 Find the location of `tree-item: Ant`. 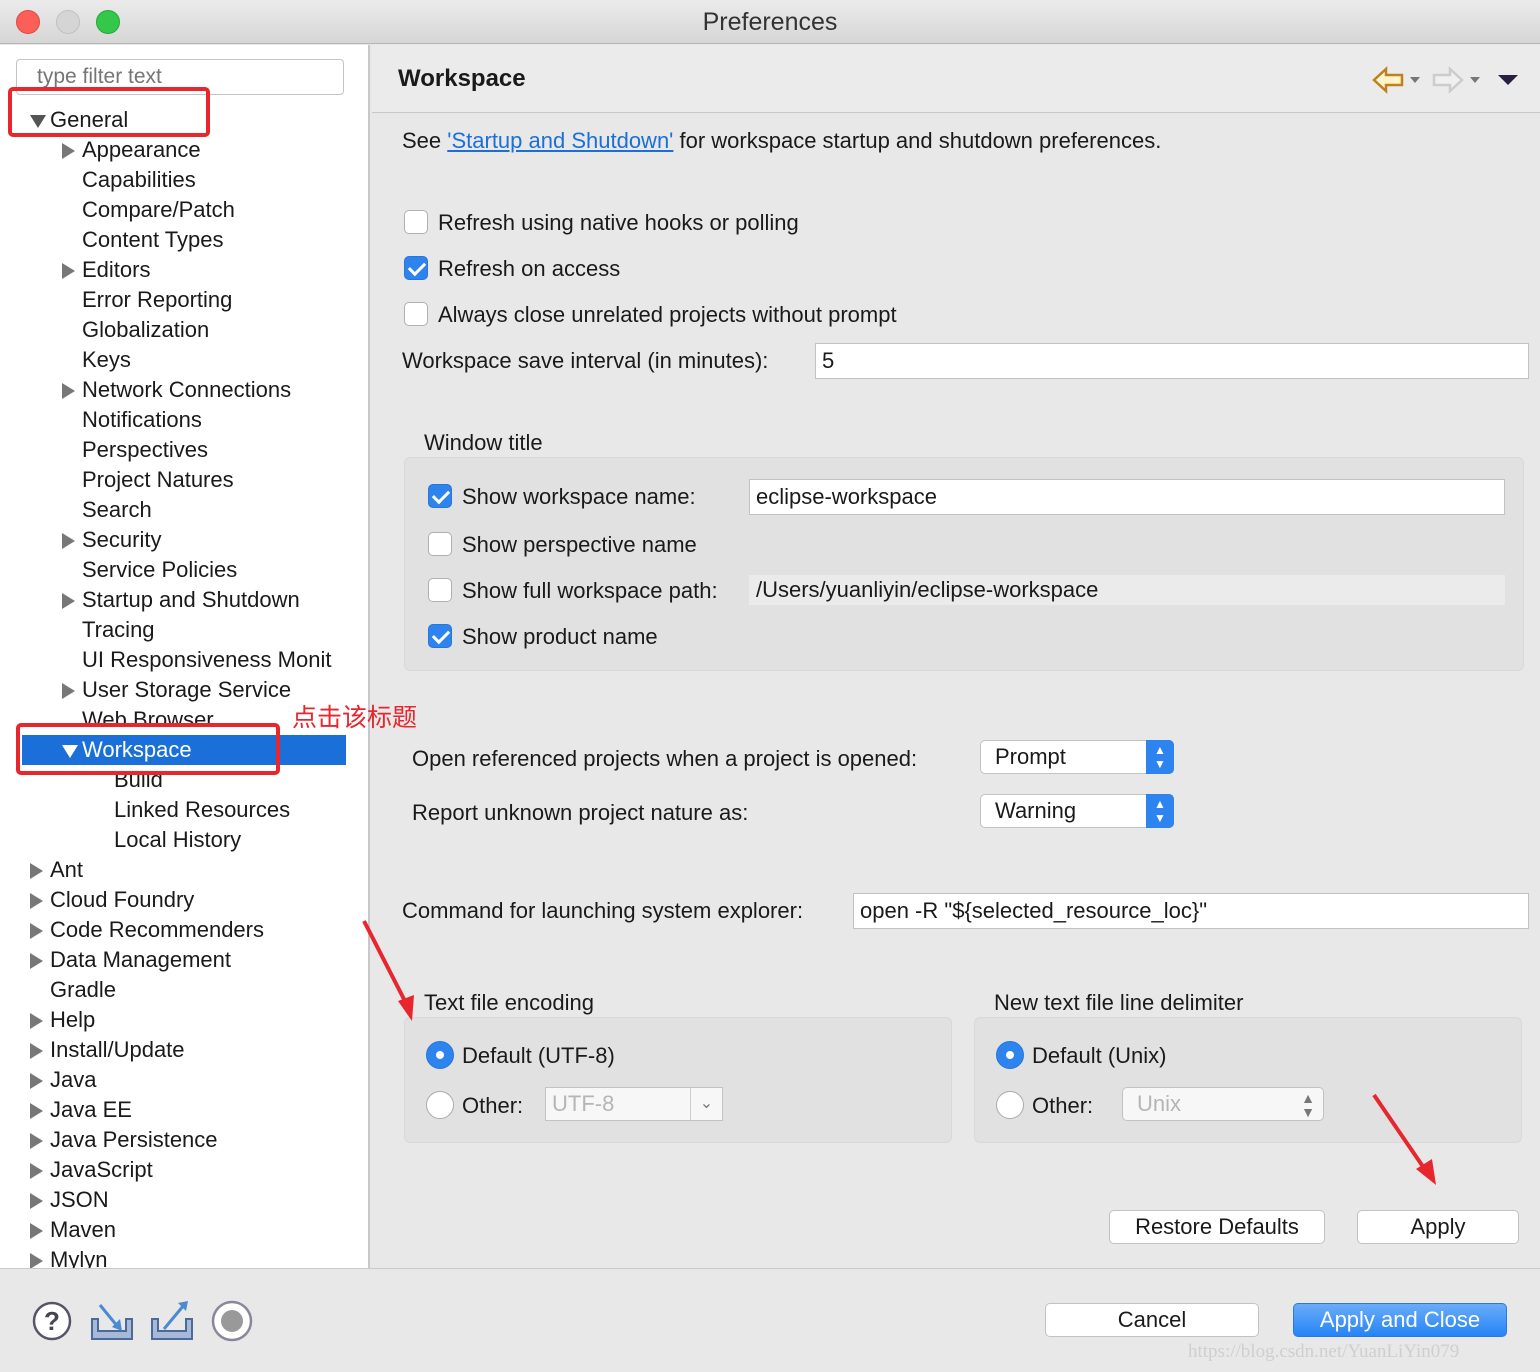

tree-item: Ant is located at coordinates (184, 870).